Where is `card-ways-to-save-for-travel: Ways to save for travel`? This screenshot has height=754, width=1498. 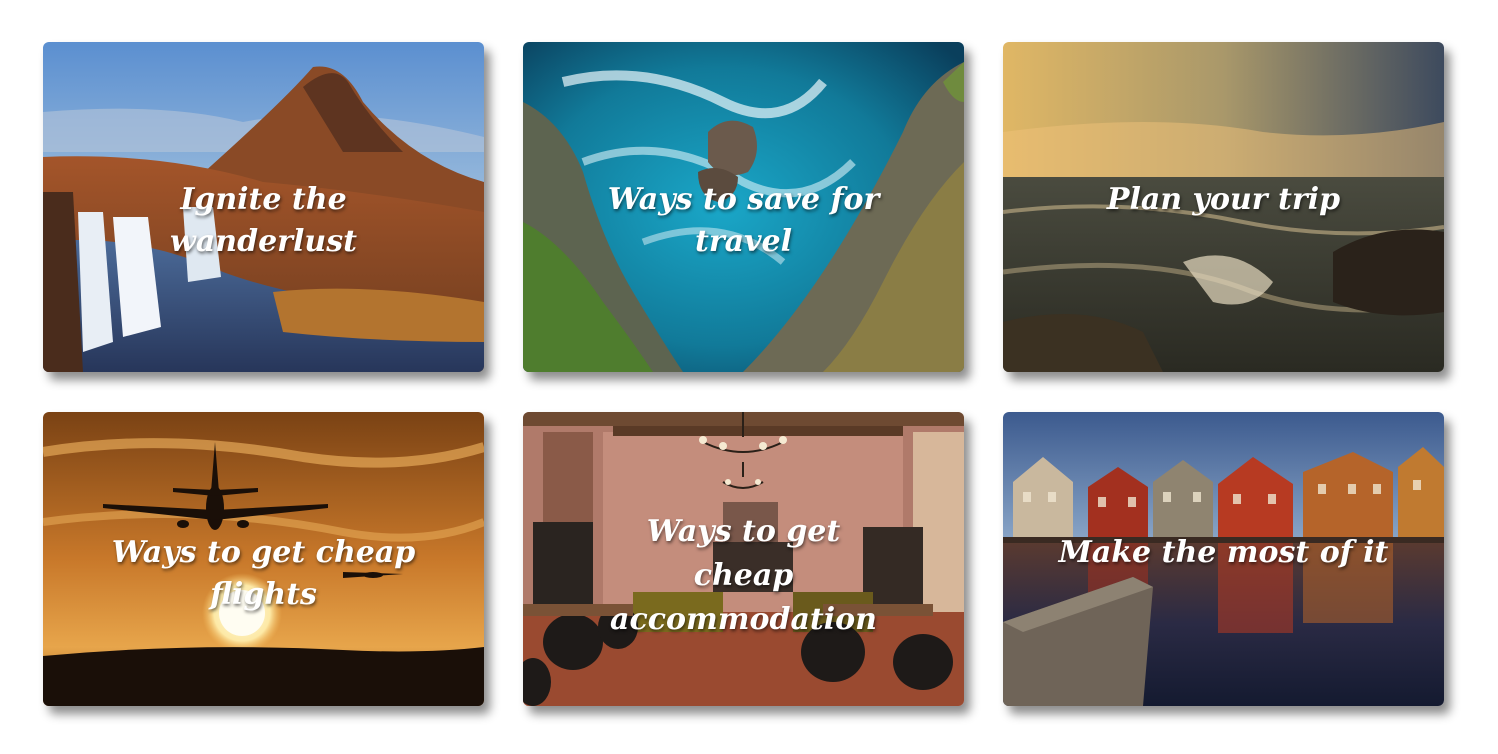
card-ways-to-save-for-travel: Ways to save for travel is located at coordinates (743, 207).